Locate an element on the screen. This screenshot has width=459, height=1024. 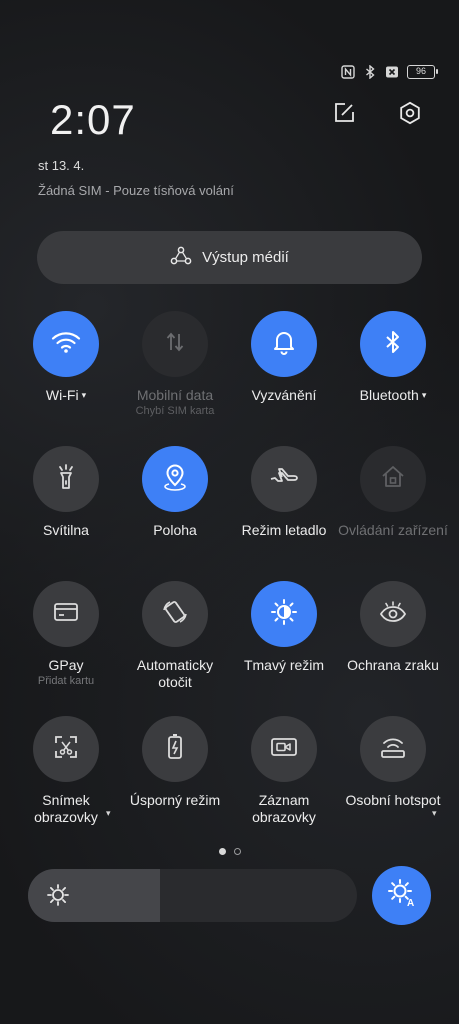
screenshot-caret: ▾ is located at coordinates (108, 813).